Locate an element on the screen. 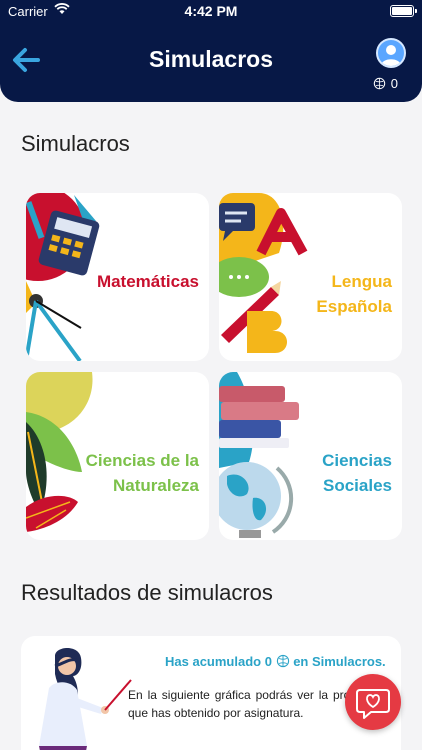  clock: 4:42 PM is located at coordinates (211, 11).